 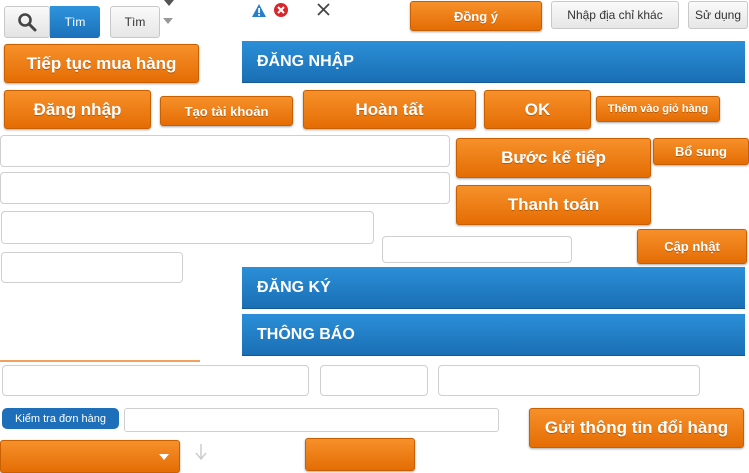 What do you see at coordinates (493, 62) in the screenshot?
I see `login-section-header: ĐĂNG NHẬP` at bounding box center [493, 62].